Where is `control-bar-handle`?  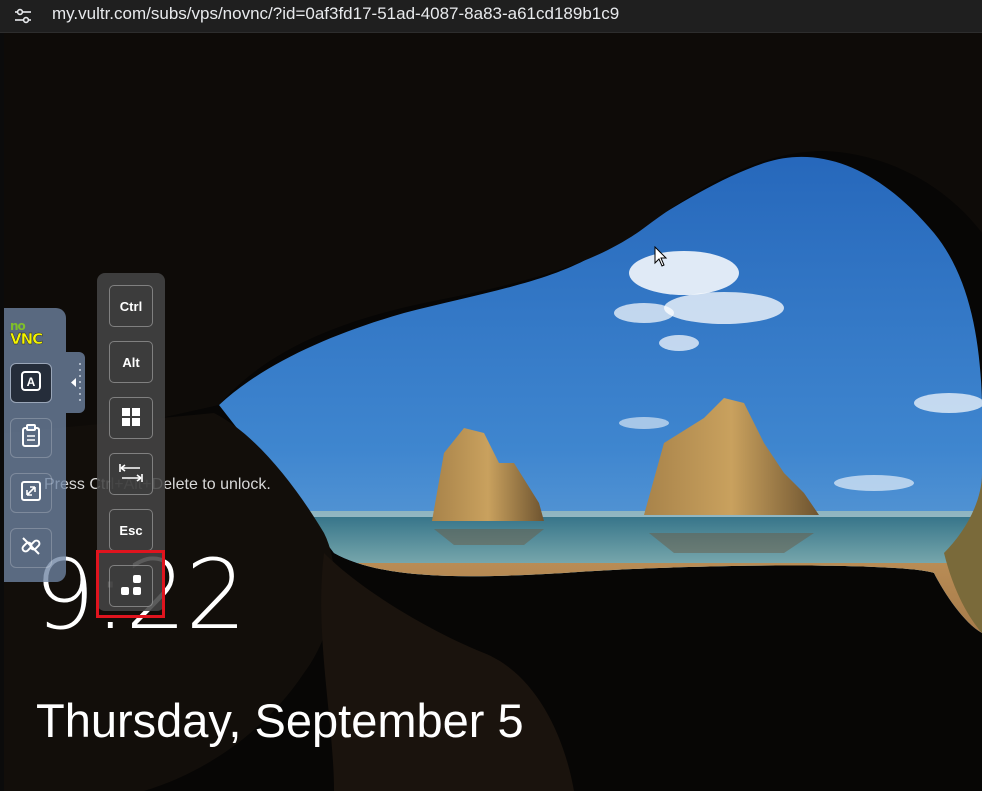
control-bar-handle is located at coordinates (75, 382).